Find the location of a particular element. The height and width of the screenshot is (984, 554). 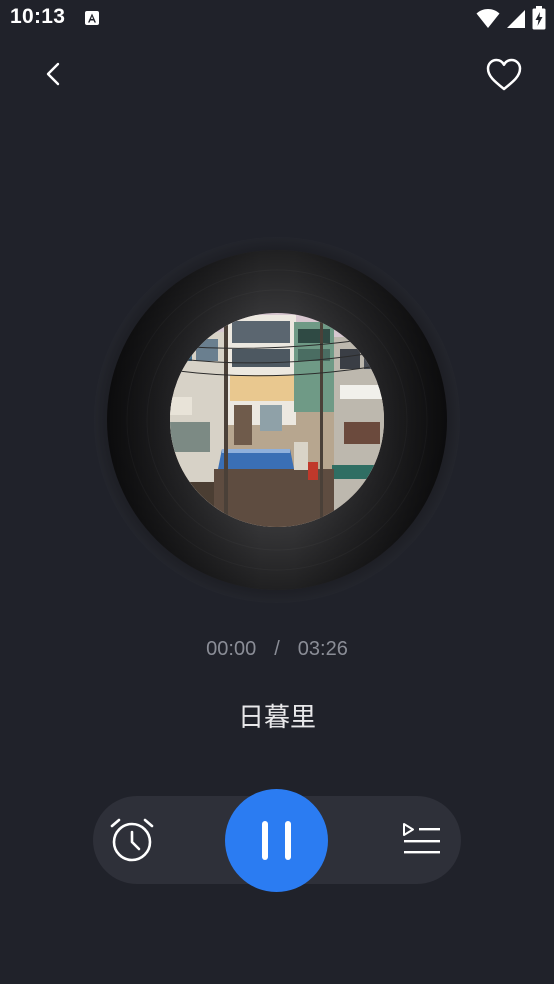

playlist-button is located at coordinates (422, 840).